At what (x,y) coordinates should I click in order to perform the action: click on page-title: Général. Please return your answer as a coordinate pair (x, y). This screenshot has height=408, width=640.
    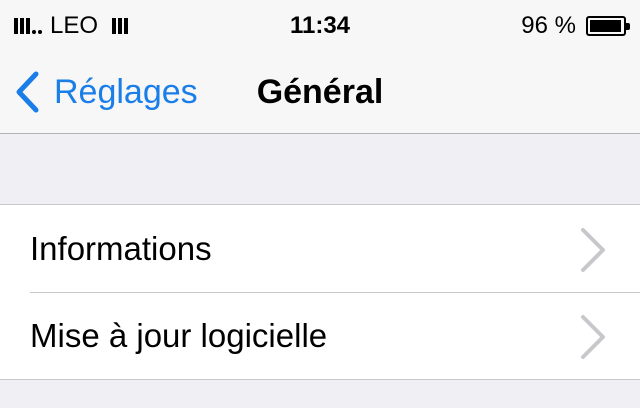
    Looking at the image, I should click on (320, 92).